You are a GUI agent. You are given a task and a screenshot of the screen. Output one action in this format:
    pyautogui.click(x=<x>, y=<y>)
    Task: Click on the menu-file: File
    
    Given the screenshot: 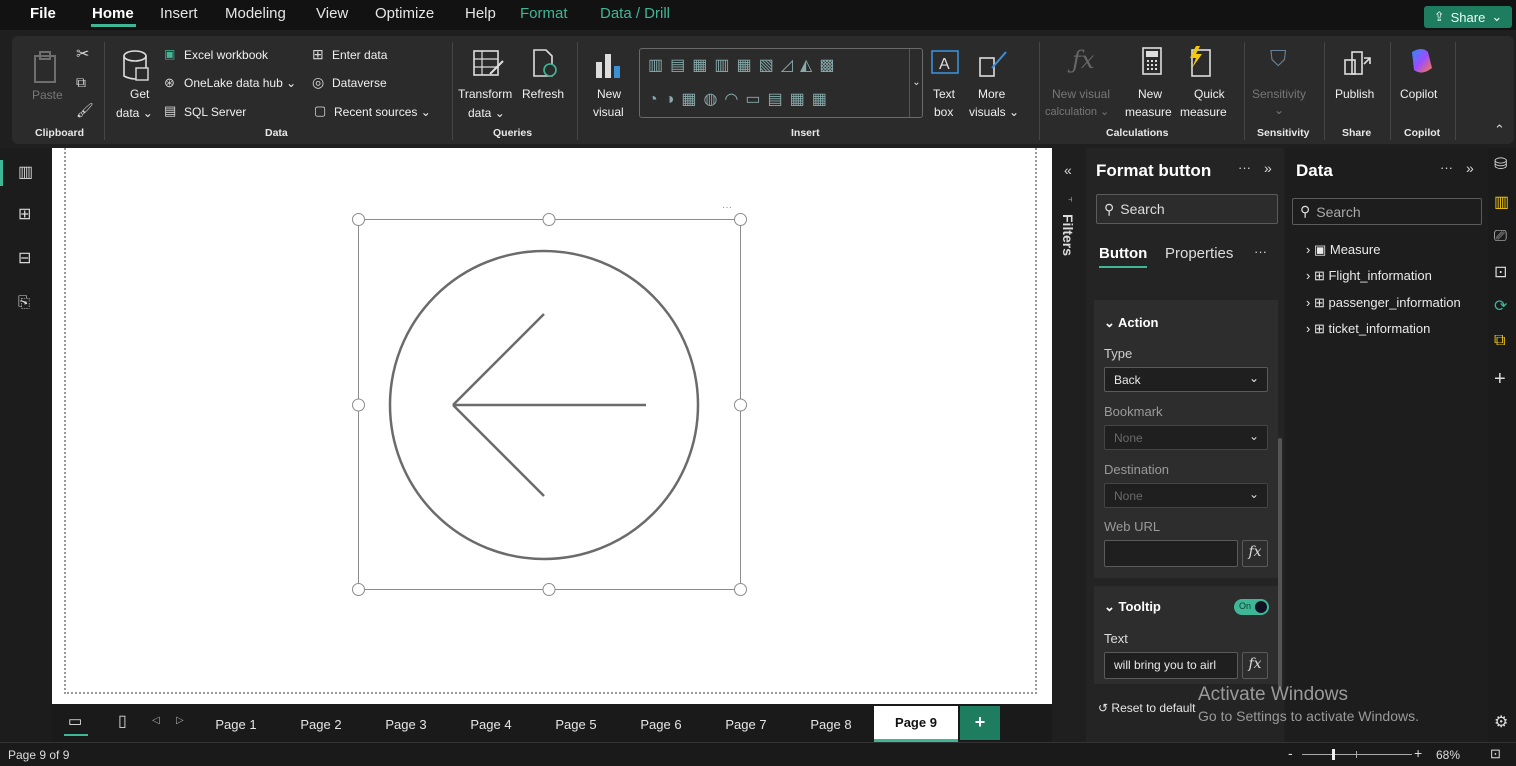 What is the action you would take?
    pyautogui.click(x=43, y=13)
    